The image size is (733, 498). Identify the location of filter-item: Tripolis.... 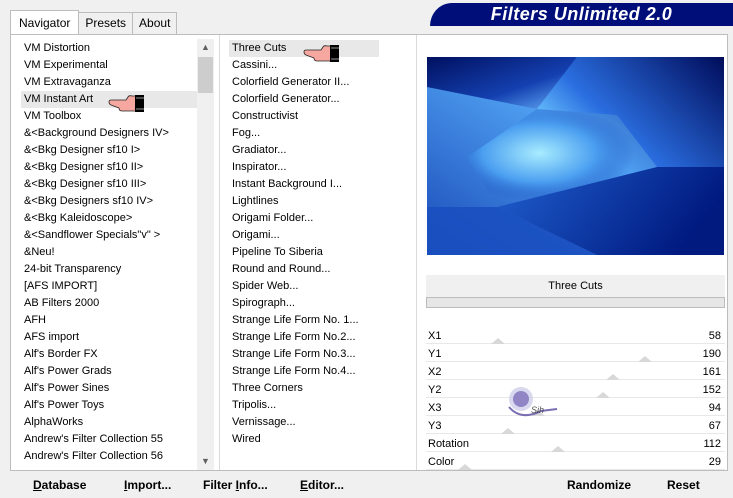
(304, 405).